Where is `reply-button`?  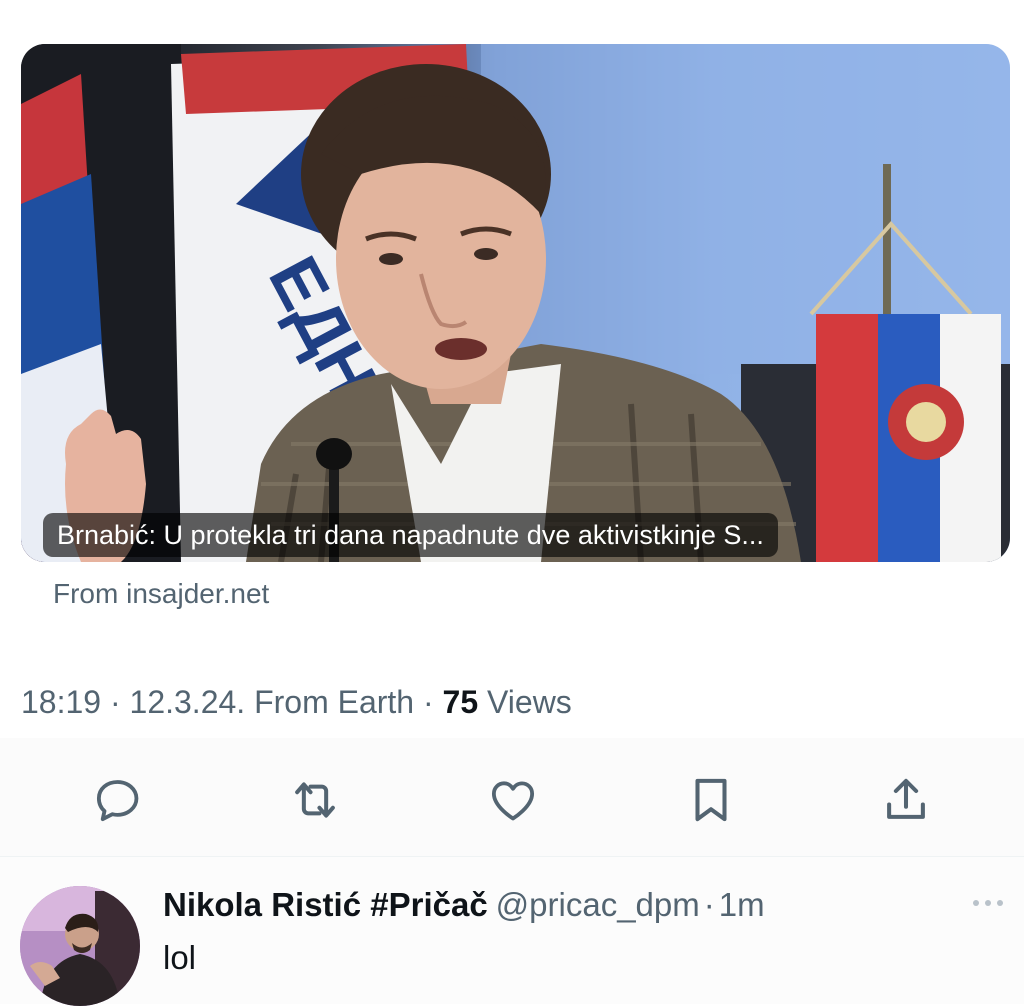
reply-button is located at coordinates (118, 800).